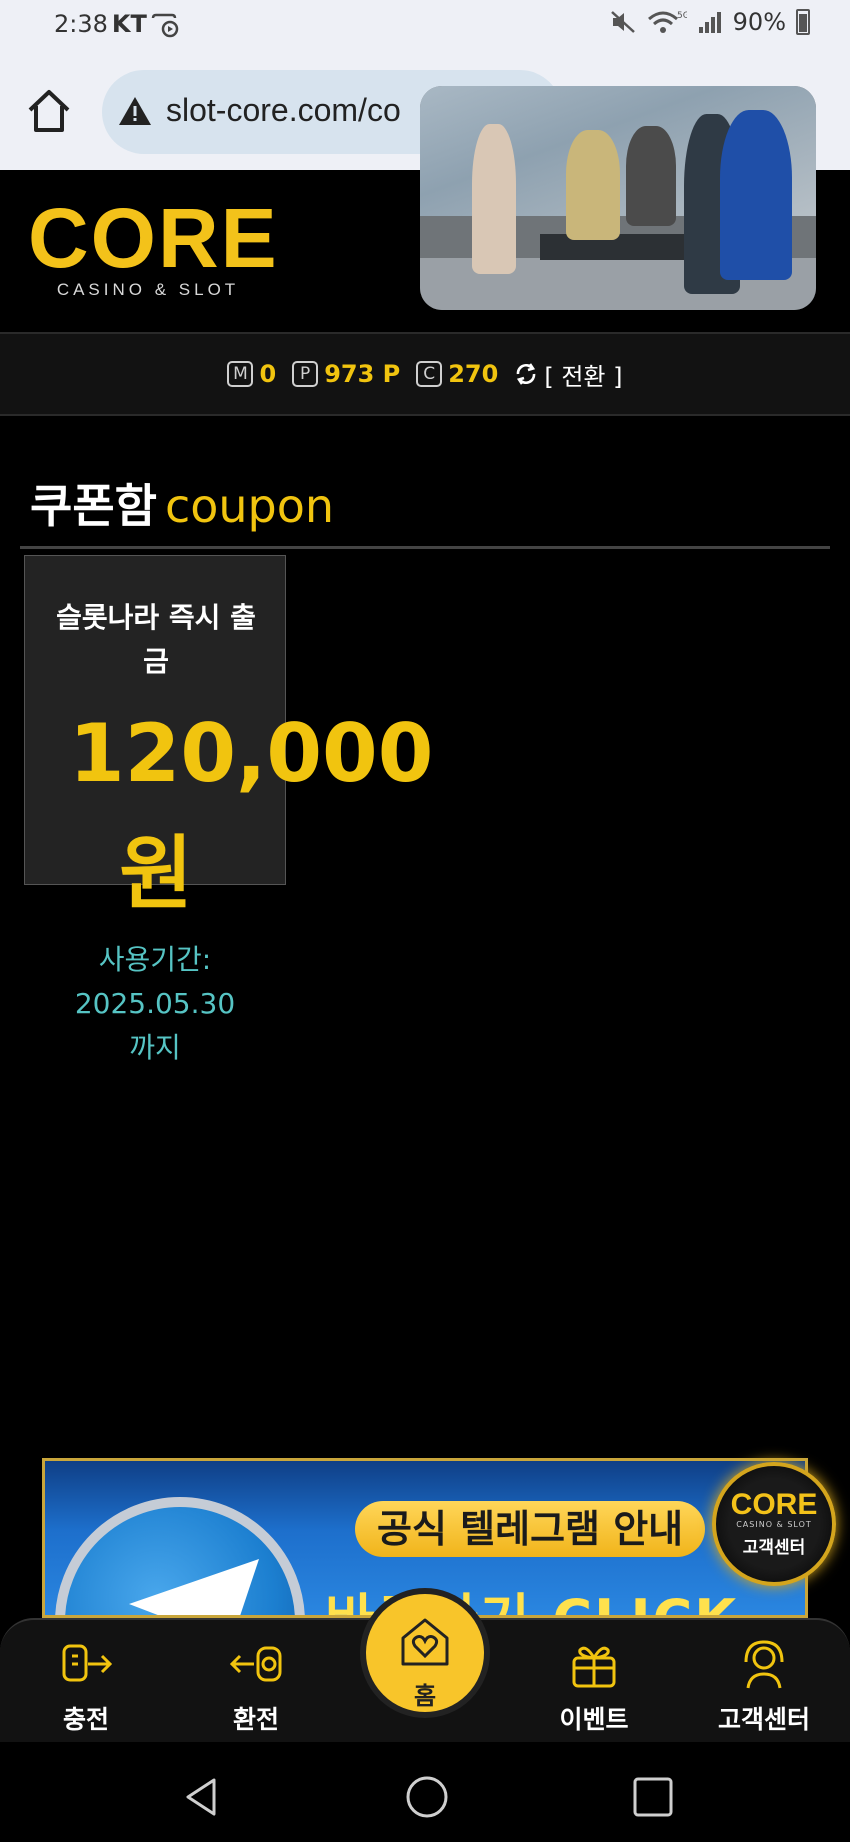 The image size is (850, 1842). Describe the element at coordinates (156, 639) in the screenshot. I see `coupon-name: 슬롯나라 즉시 출금` at that location.